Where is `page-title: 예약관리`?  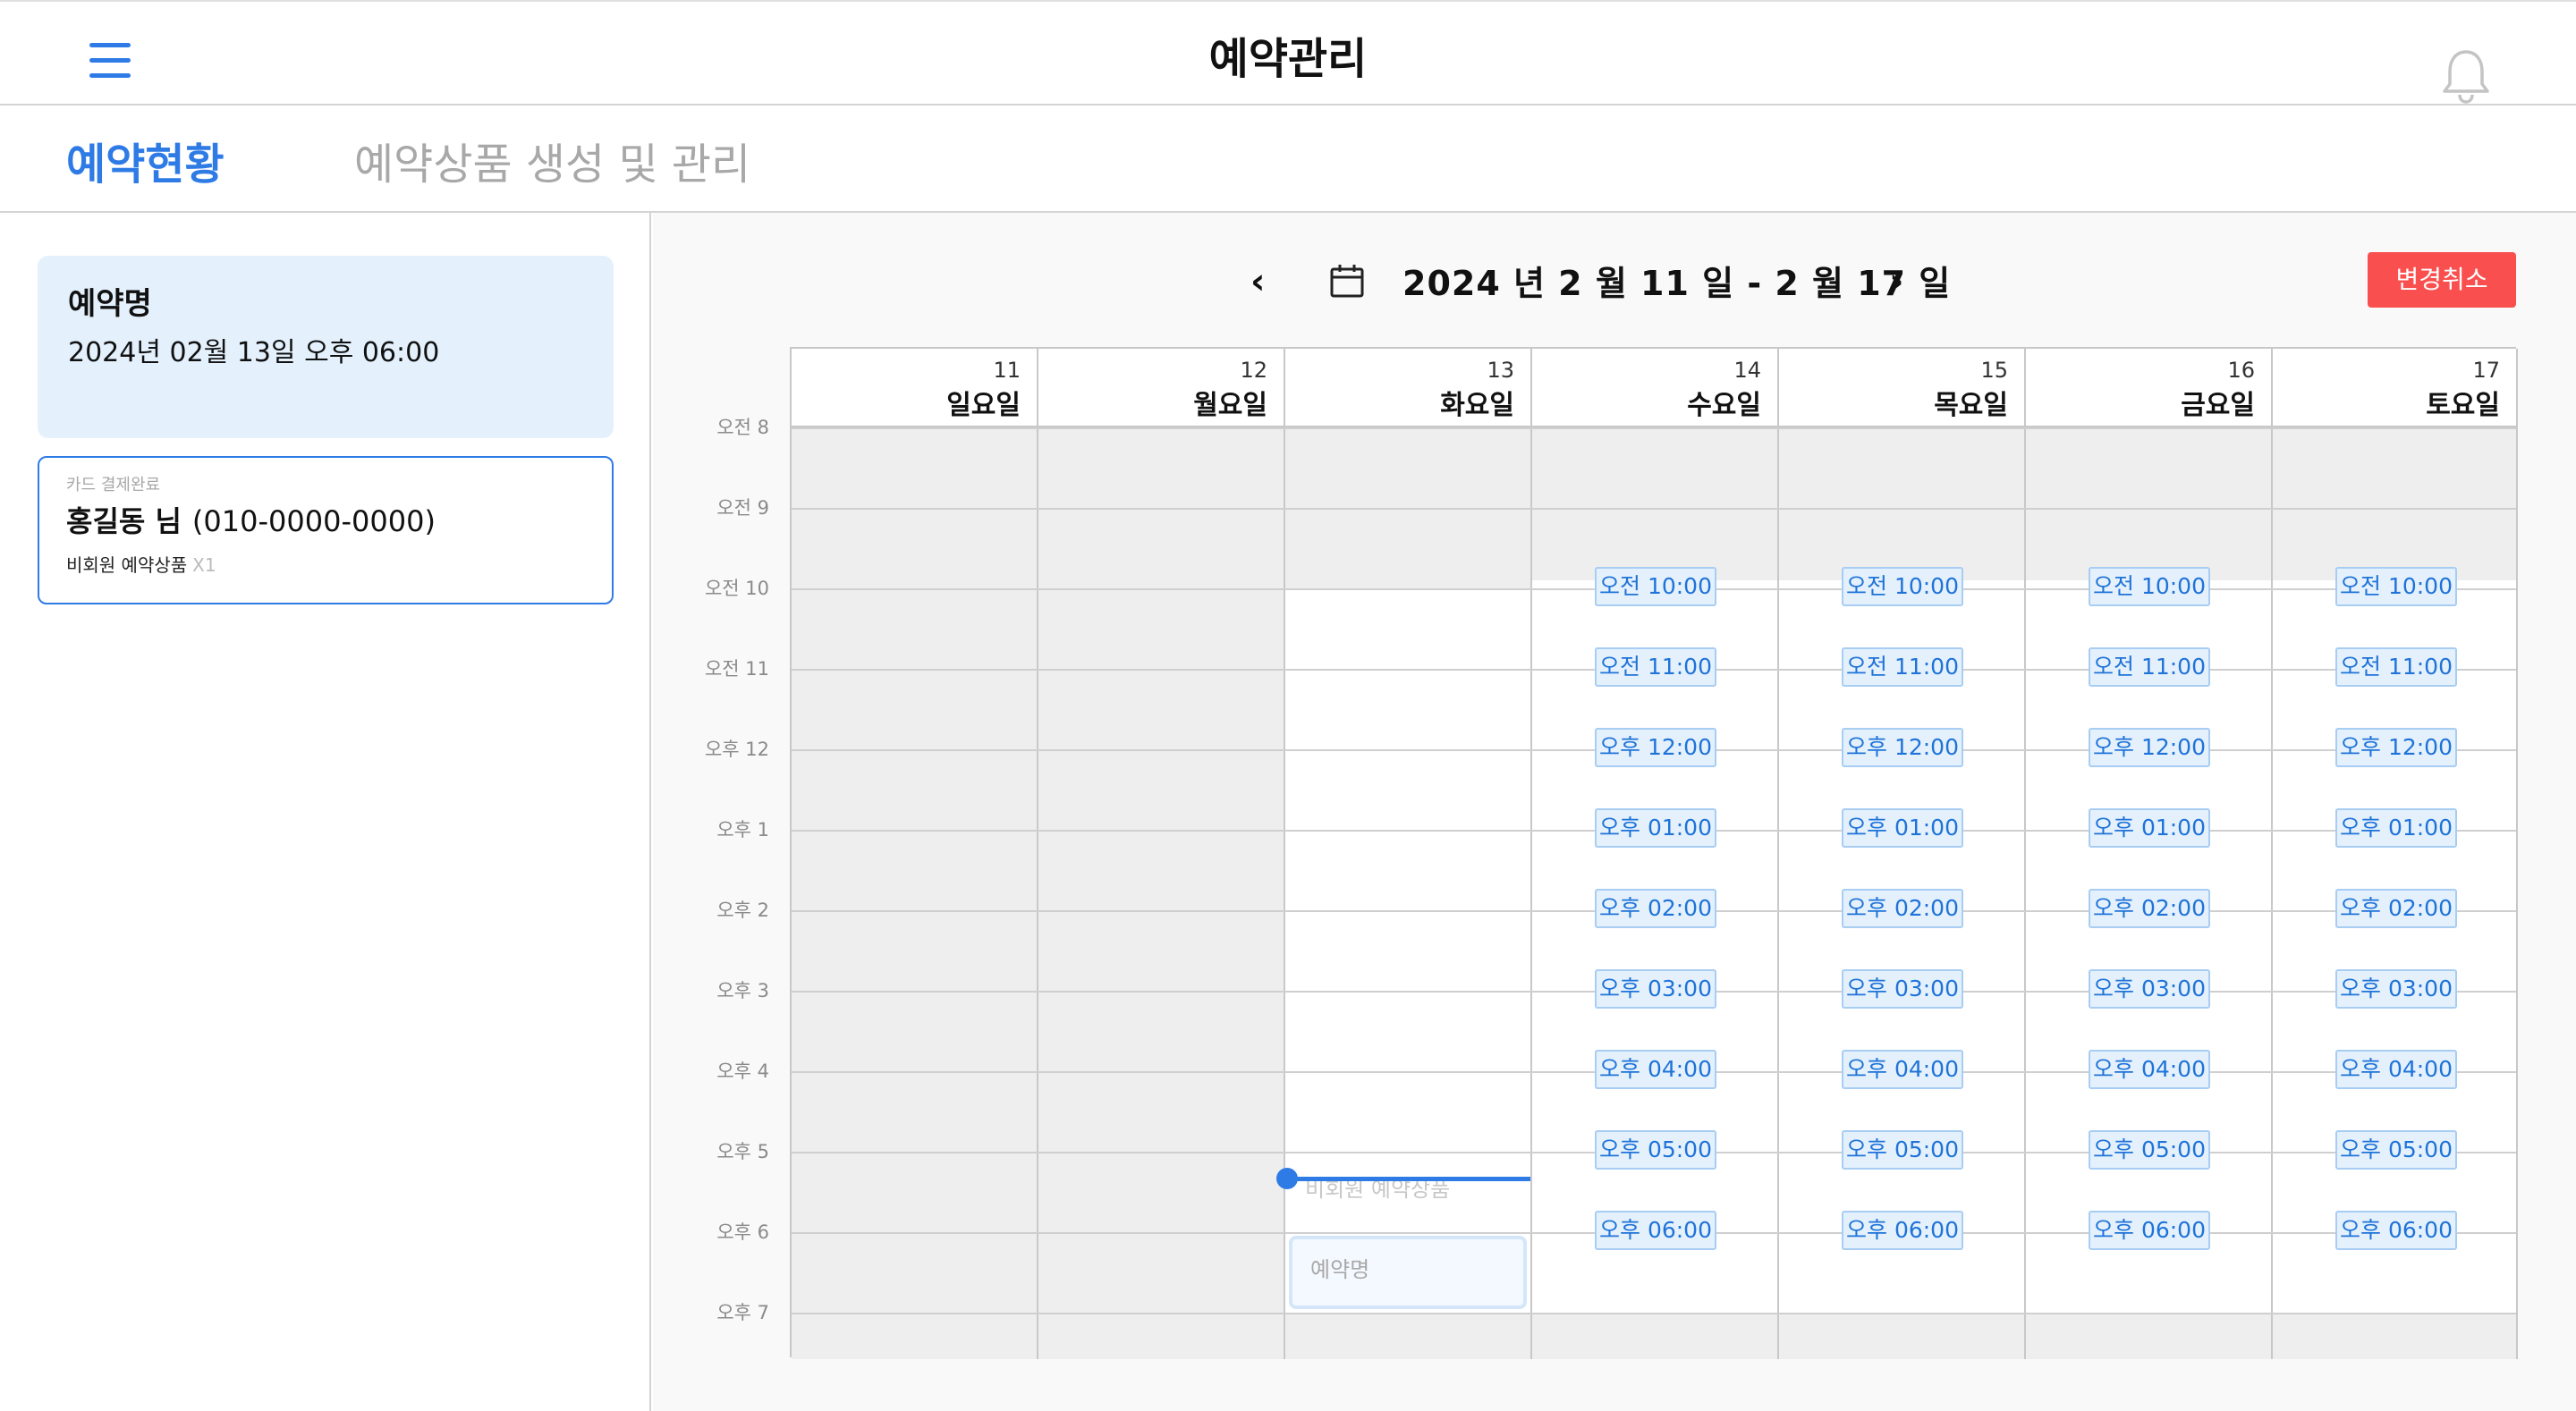 page-title: 예약관리 is located at coordinates (1288, 59).